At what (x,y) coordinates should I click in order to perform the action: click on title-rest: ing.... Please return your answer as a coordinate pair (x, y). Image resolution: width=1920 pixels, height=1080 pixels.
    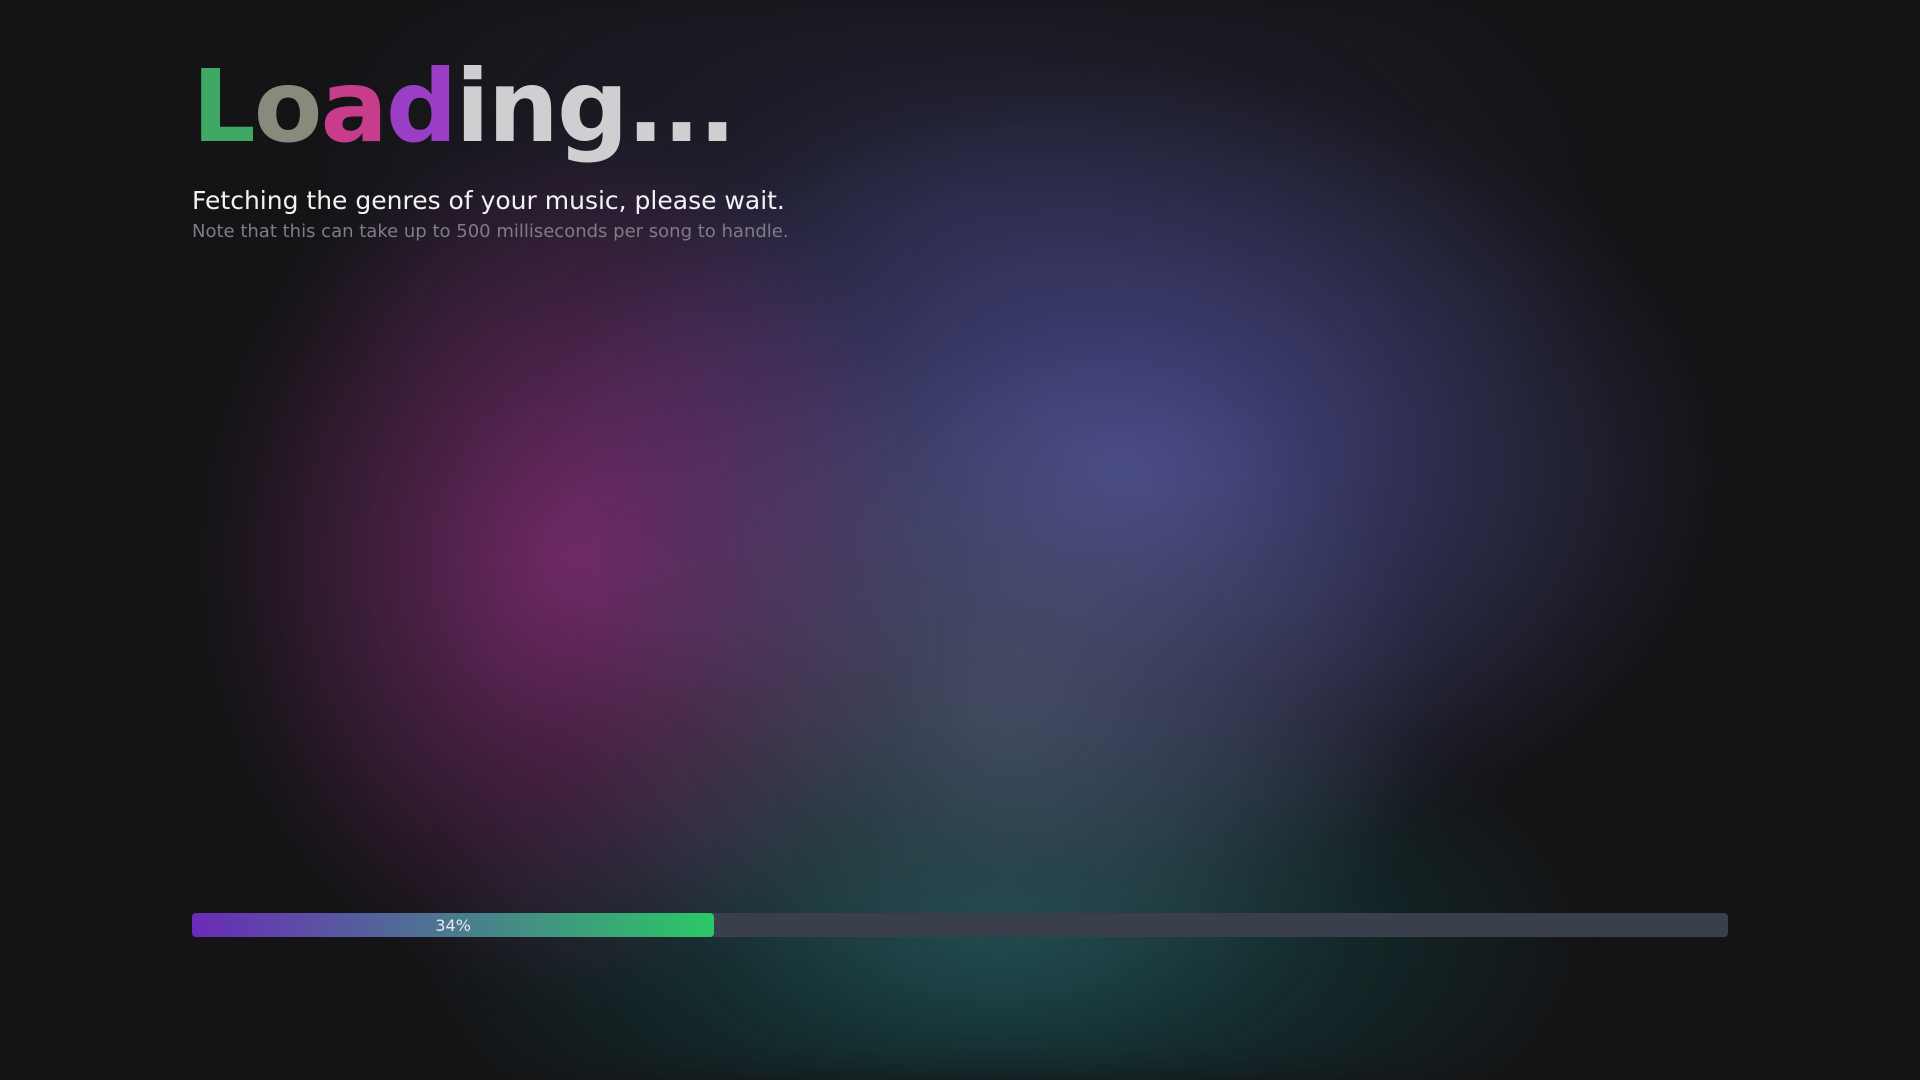
    Looking at the image, I should click on (596, 106).